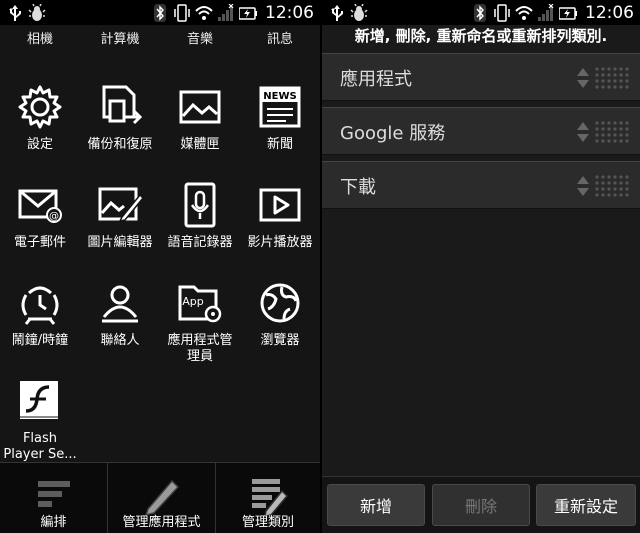 This screenshot has width=640, height=533. Describe the element at coordinates (376, 505) in the screenshot. I see `add-category-button: 新增` at that location.